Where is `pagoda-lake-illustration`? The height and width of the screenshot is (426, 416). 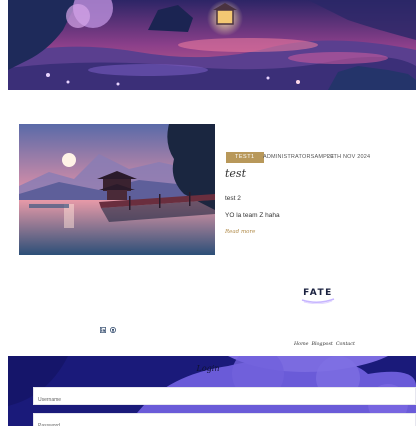
pagoda-lake-illustration is located at coordinates (117, 189).